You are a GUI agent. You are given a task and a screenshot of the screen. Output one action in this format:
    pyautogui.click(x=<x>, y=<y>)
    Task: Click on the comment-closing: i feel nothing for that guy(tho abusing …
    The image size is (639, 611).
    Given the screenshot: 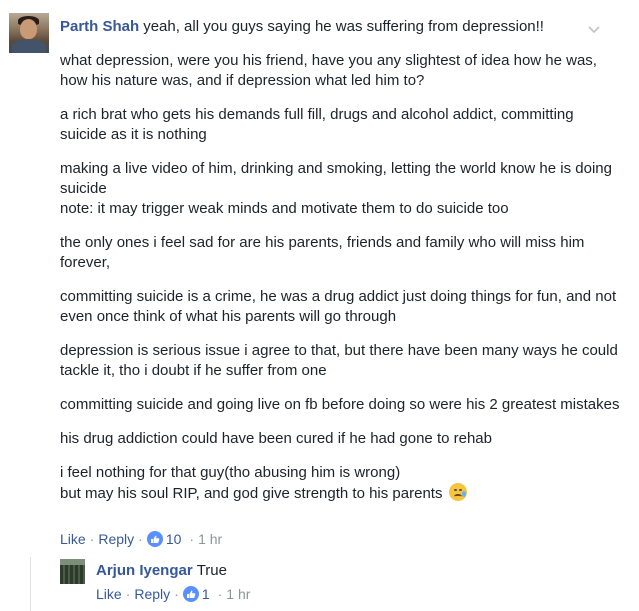 What is the action you would take?
    pyautogui.click(x=340, y=483)
    